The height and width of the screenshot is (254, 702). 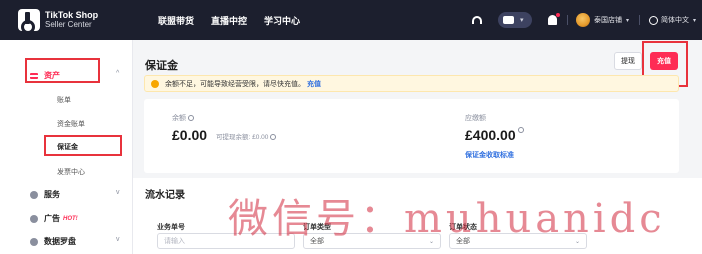 What do you see at coordinates (447, 219) in the screenshot?
I see `watermark: 微信号：muhuanidc` at bounding box center [447, 219].